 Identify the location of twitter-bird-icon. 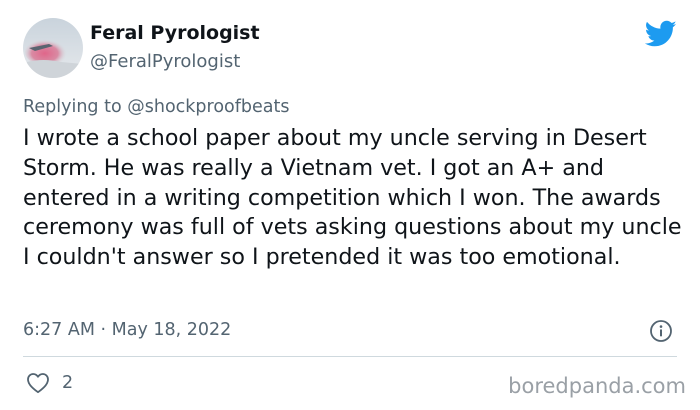
(660, 34).